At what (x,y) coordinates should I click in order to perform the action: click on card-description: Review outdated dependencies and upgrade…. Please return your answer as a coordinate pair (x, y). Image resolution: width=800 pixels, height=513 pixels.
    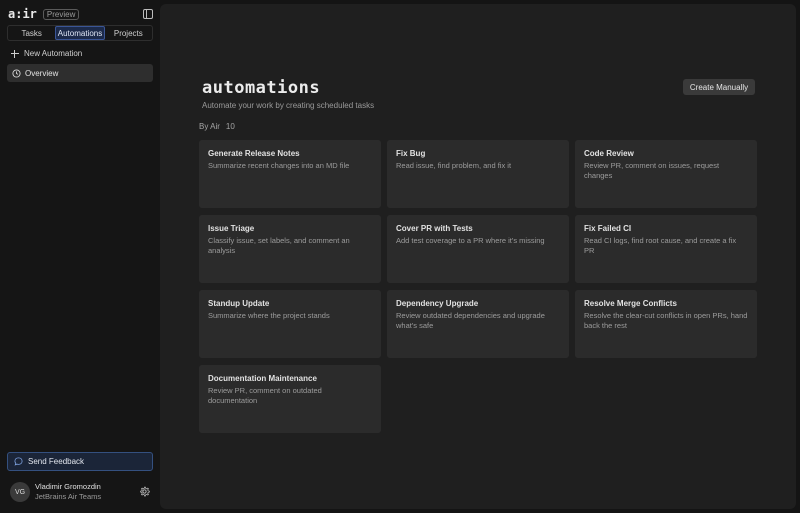
    Looking at the image, I should click on (470, 320).